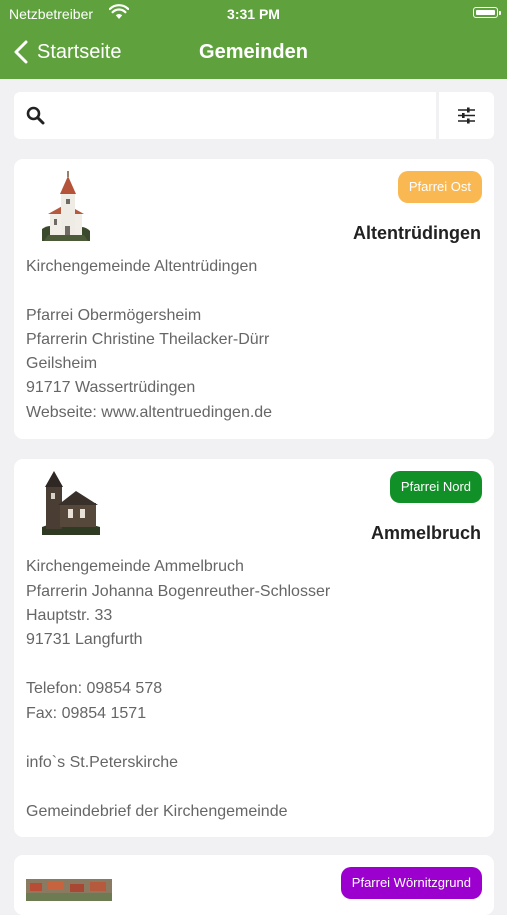  Describe the element at coordinates (142, 266) in the screenshot. I see `info-line: Kirchengemeinde Altentrüdingen` at that location.